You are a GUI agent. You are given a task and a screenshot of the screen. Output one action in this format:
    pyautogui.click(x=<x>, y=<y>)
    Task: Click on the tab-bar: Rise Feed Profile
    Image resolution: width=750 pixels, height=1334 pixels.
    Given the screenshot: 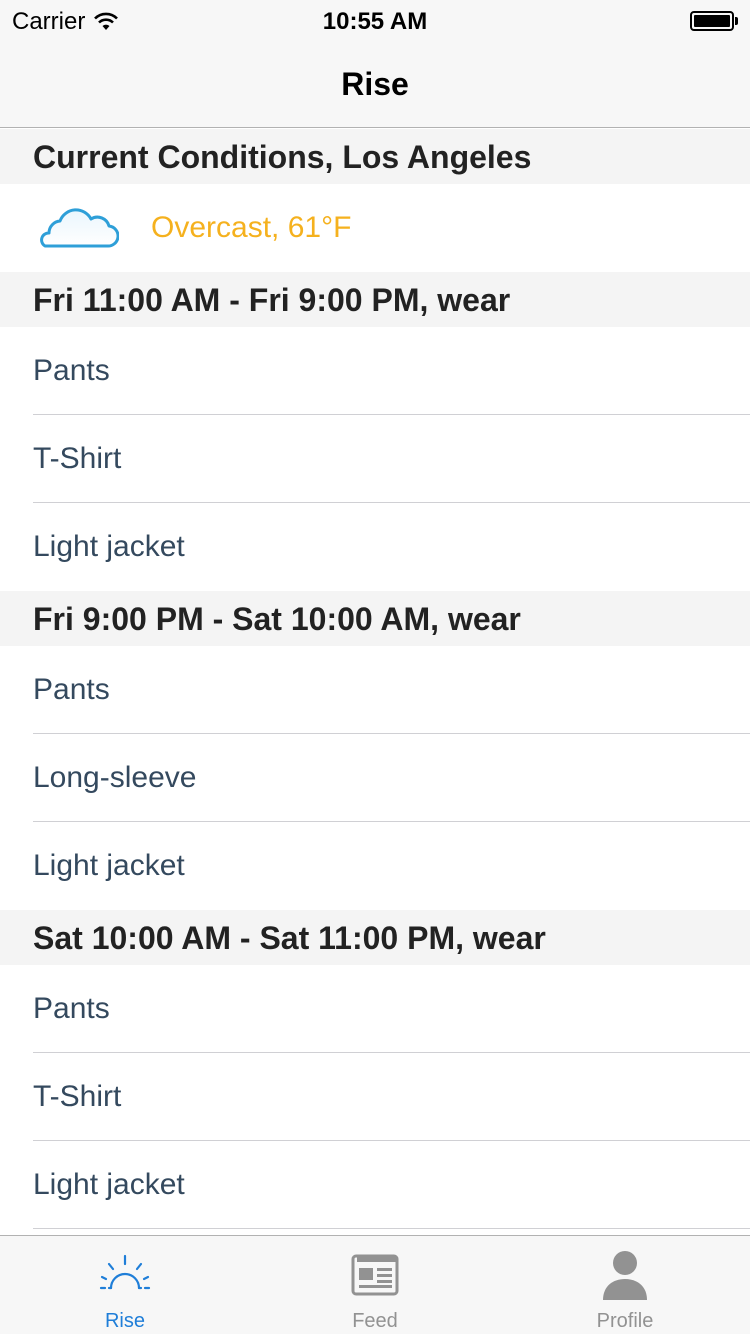 What is the action you would take?
    pyautogui.click(x=375, y=1284)
    